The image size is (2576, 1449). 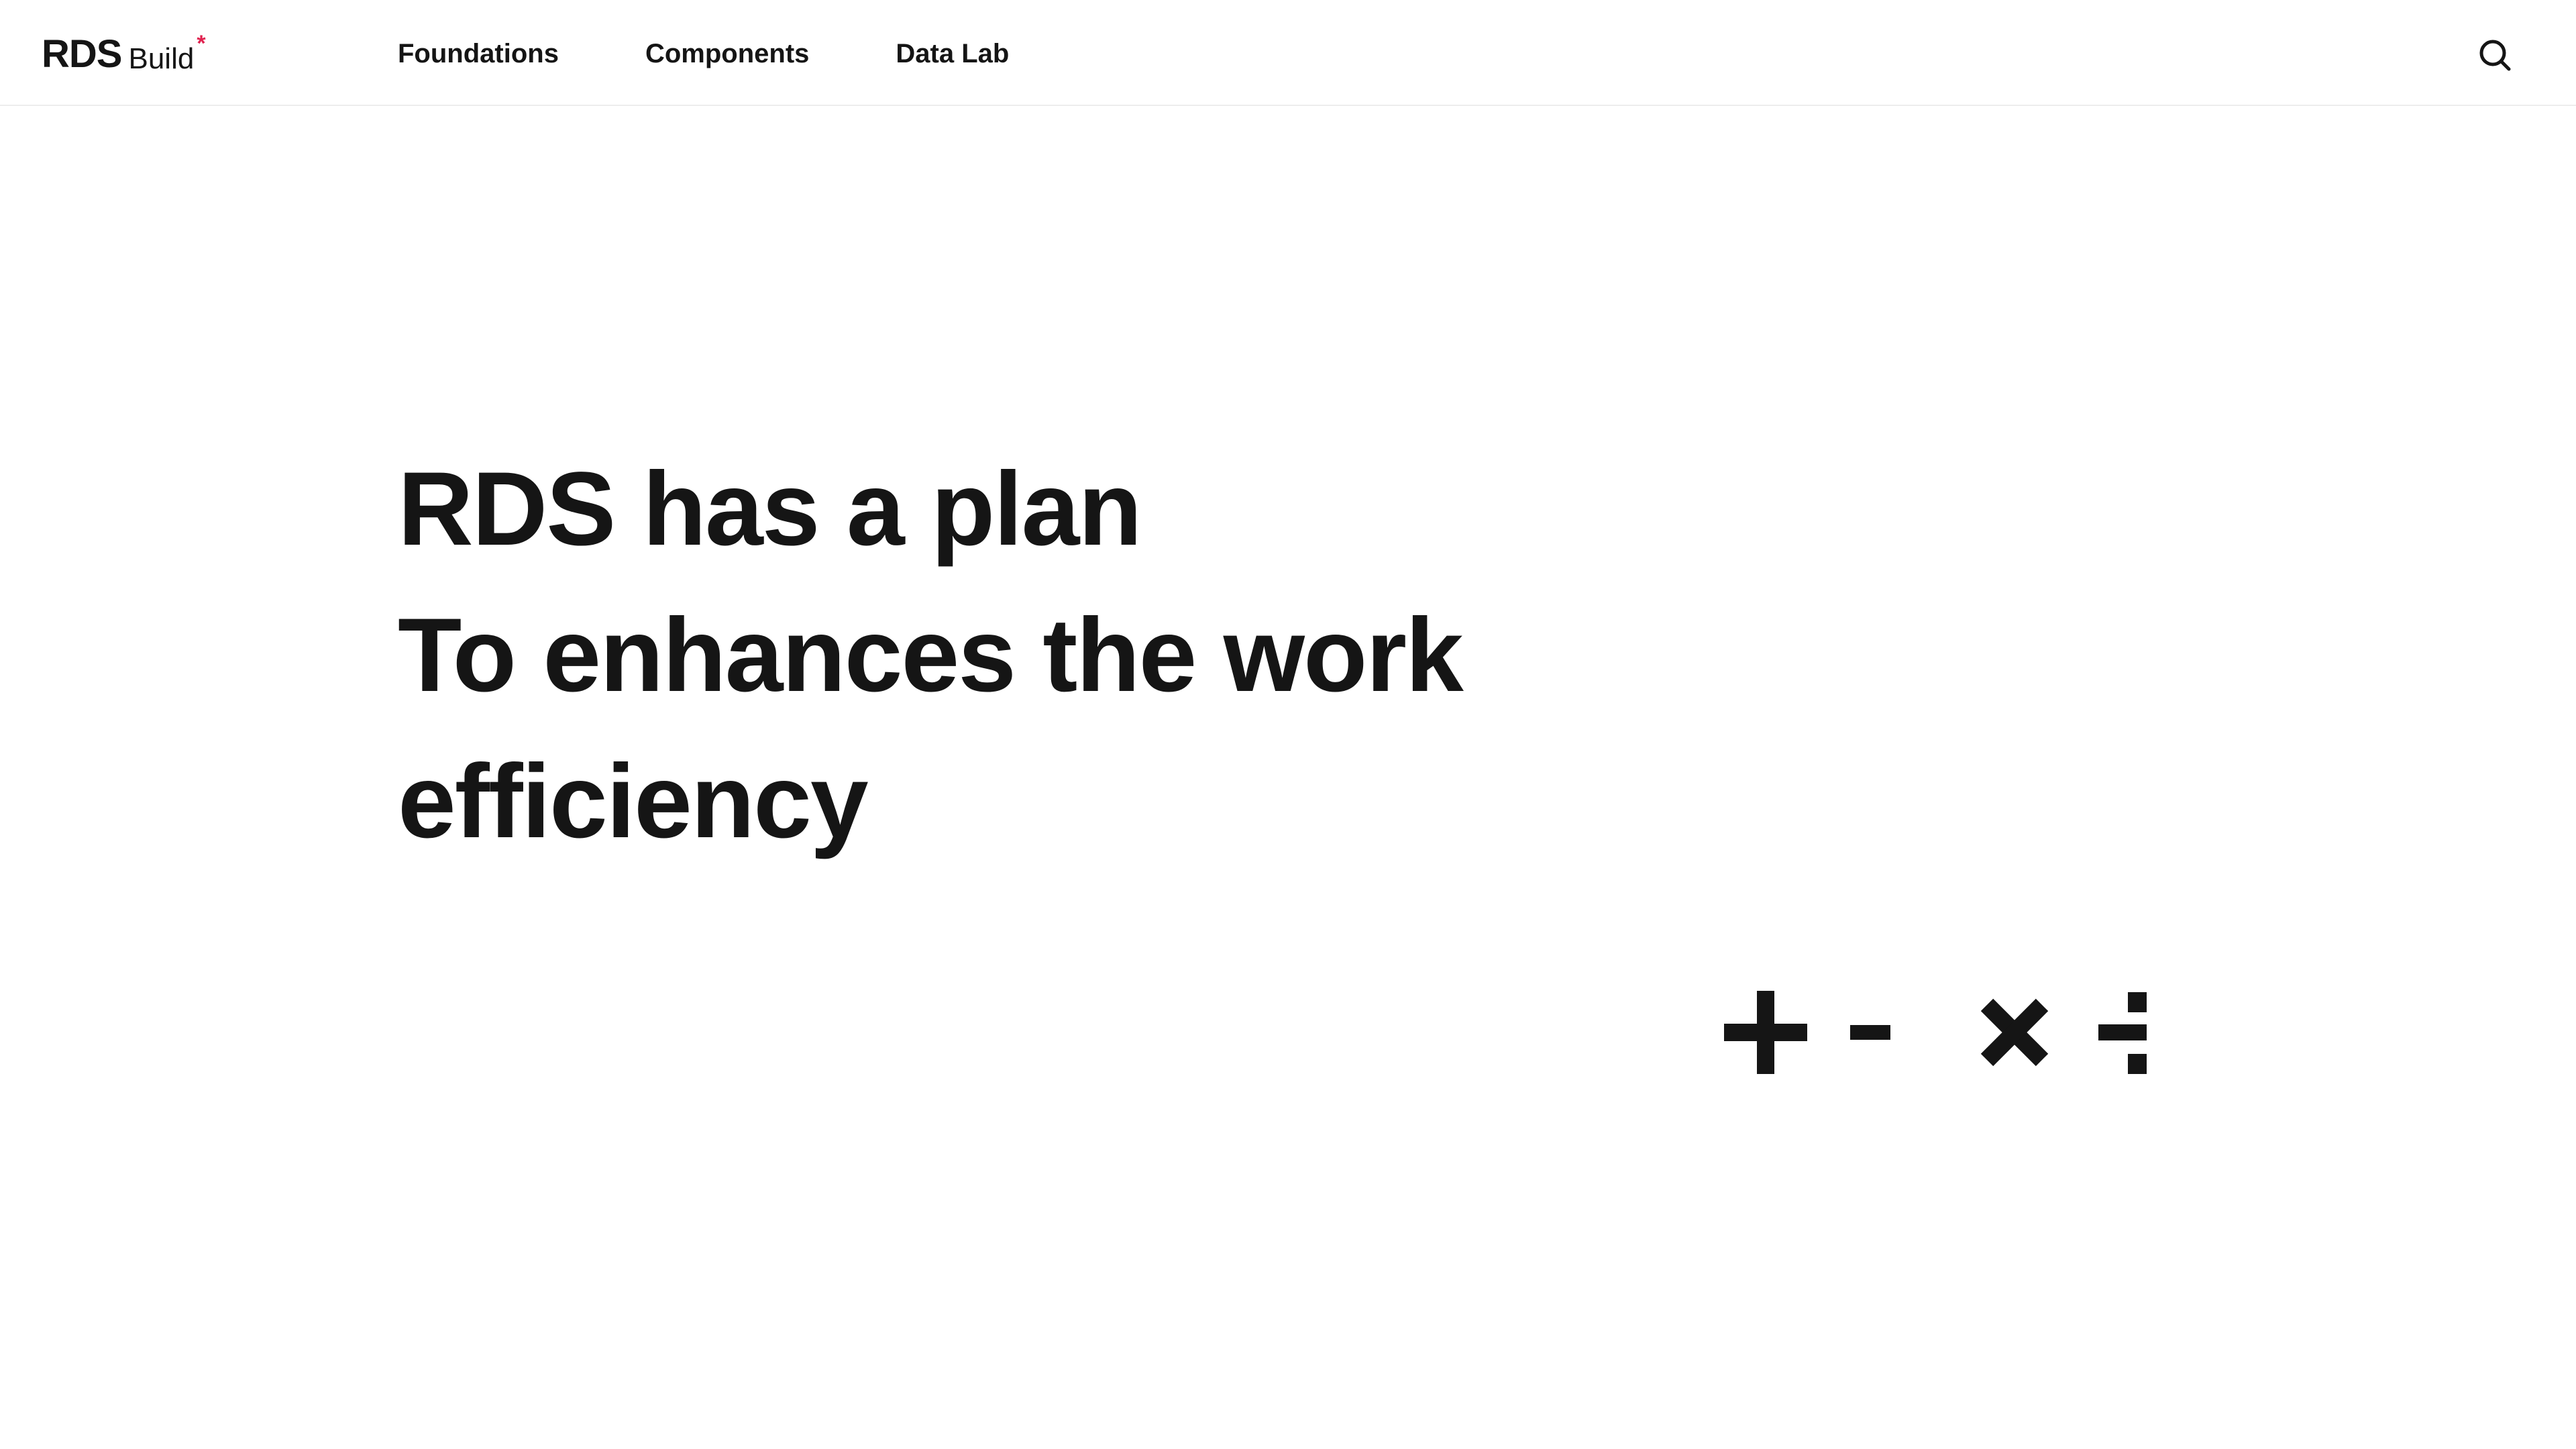 I want to click on divide-icon, so click(x=2122, y=1033).